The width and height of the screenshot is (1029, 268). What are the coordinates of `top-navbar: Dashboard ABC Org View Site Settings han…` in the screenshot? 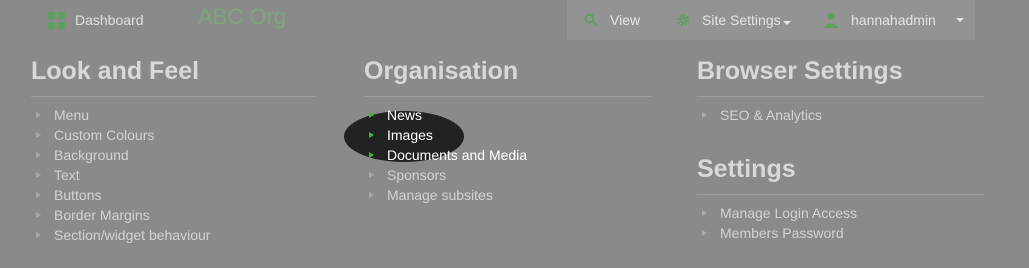 It's located at (514, 20).